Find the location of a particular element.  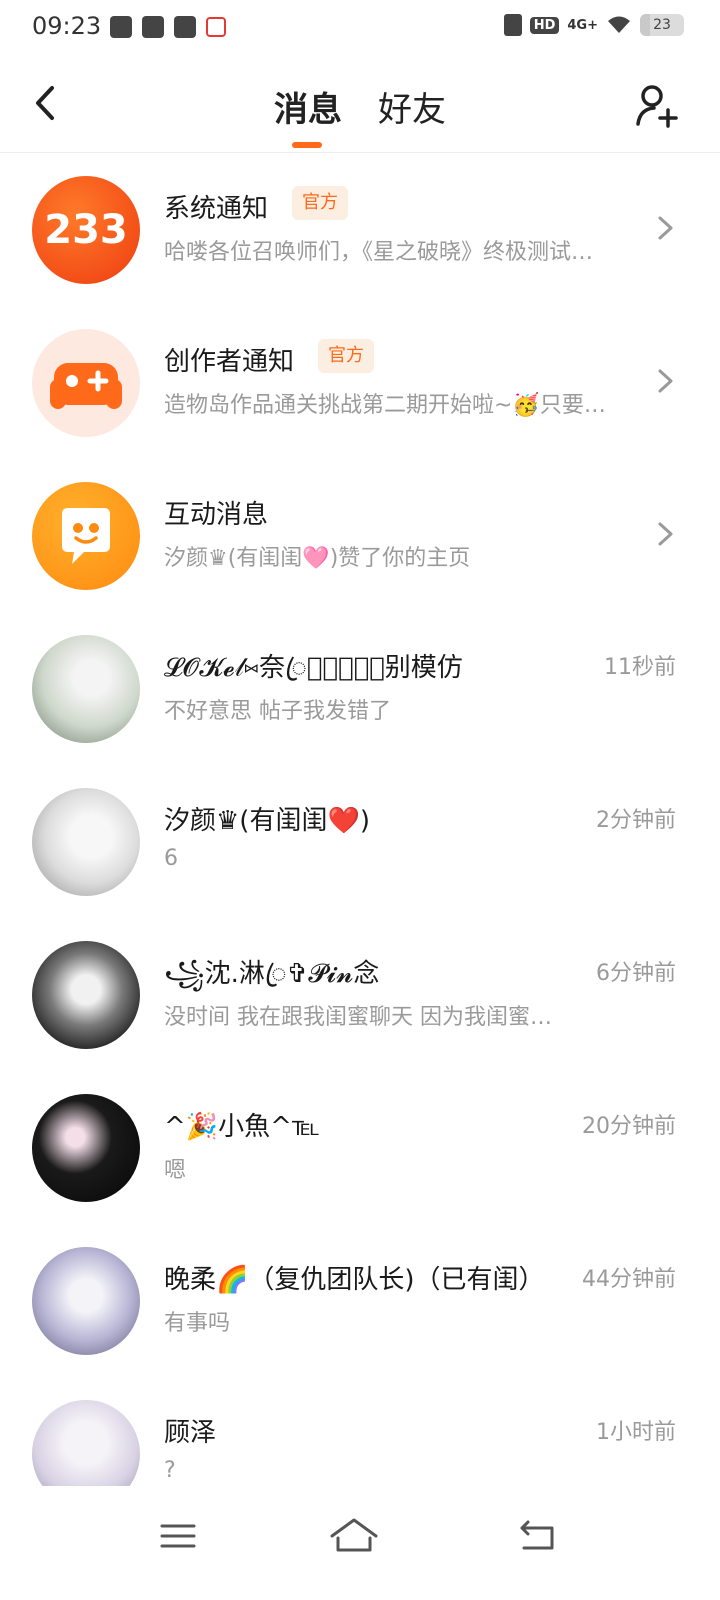

chat-row: 汐颜♛(有闺闺❤️) 2分钟前 6 is located at coordinates (360, 842).